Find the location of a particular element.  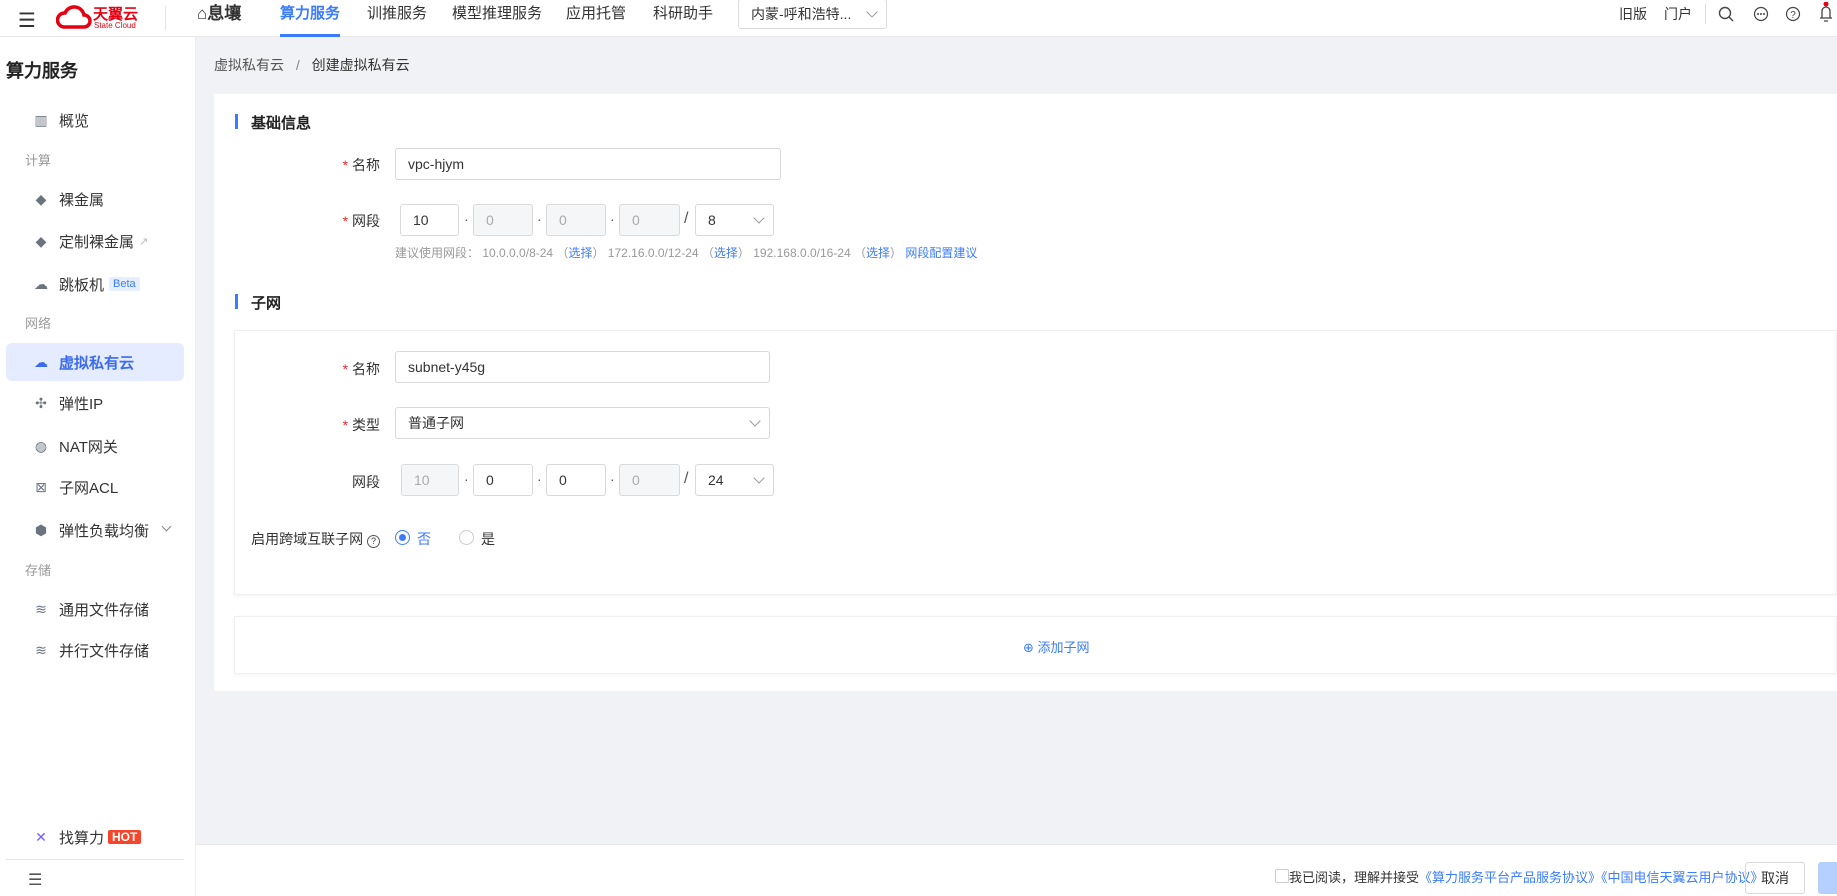

sidebar-item-nat: ◍ NAT网关 is located at coordinates (95, 446).